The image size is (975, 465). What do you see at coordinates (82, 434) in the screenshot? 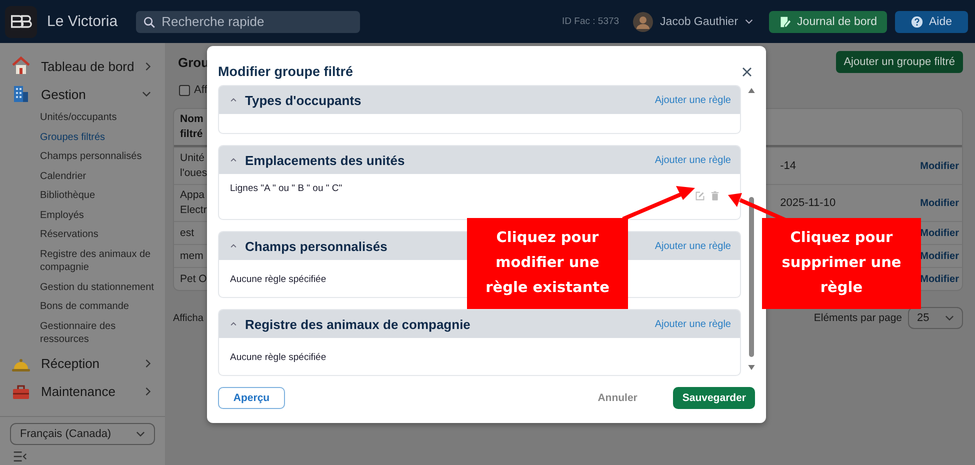
I see `language-select: Français (Canada)` at bounding box center [82, 434].